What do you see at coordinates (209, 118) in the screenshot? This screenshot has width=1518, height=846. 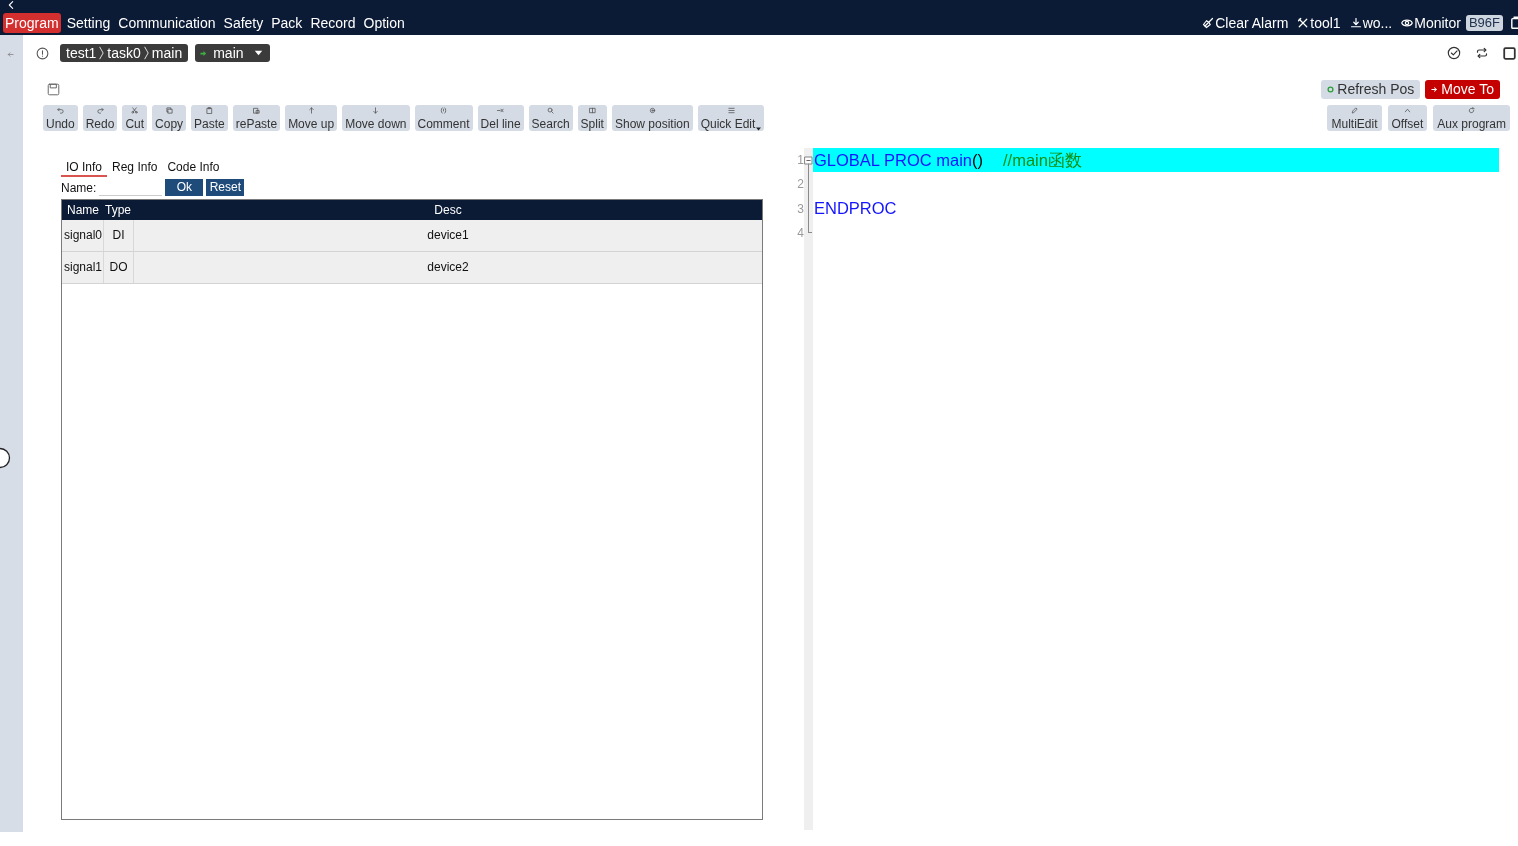 I see `toolbar-button: Paste` at bounding box center [209, 118].